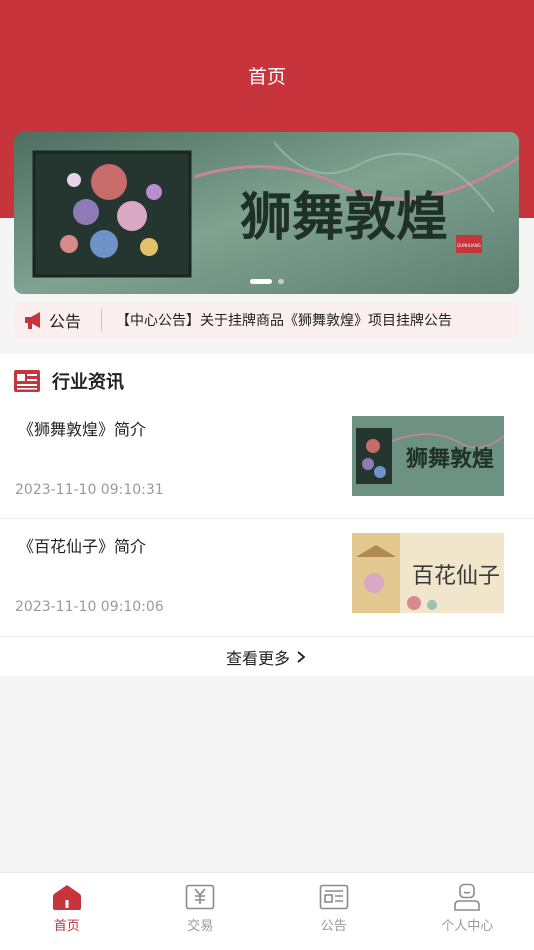  I want to click on news-date: 2023-11-10 09:10:06, so click(89, 607).